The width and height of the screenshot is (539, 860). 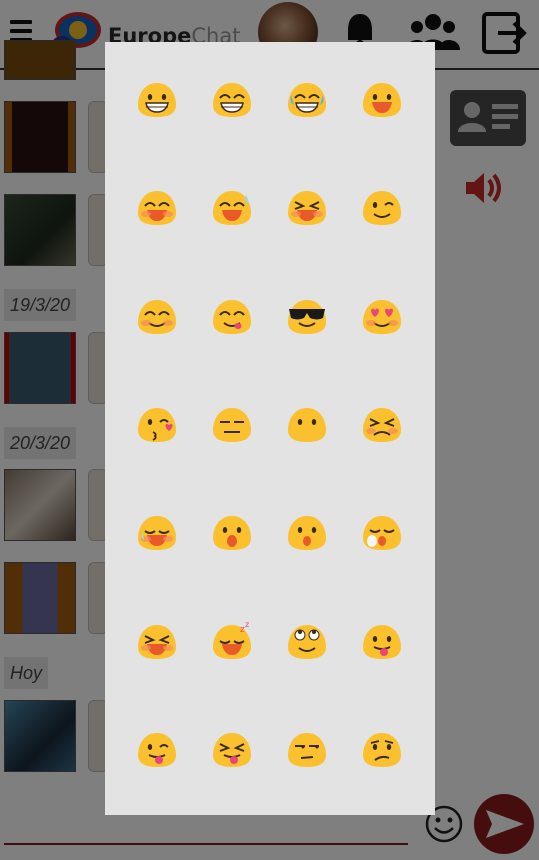 I want to click on face-savoring-food-icon, so click(x=232, y=316).